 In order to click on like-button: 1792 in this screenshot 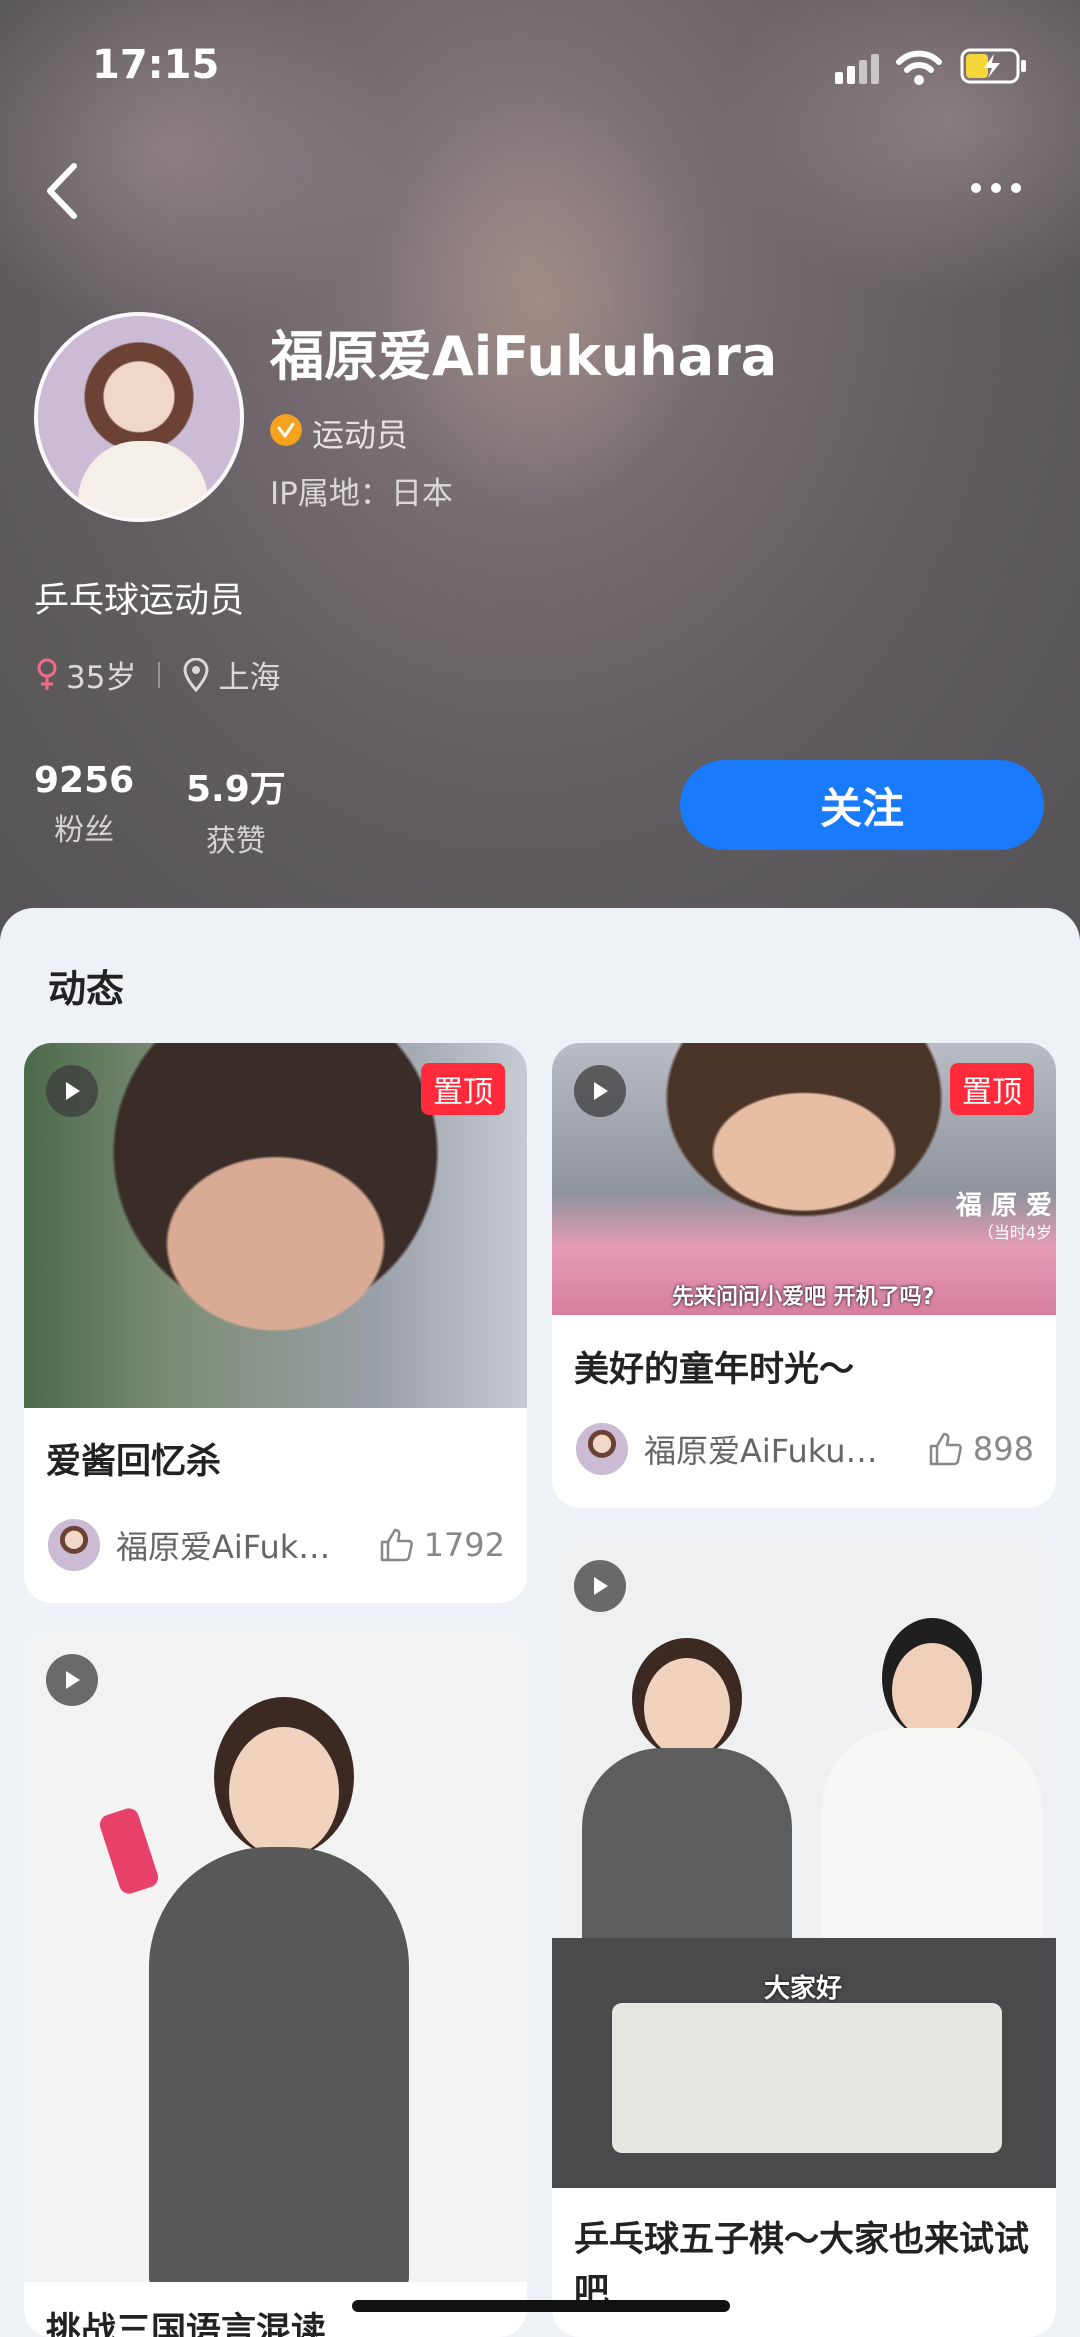, I will do `click(441, 1545)`.